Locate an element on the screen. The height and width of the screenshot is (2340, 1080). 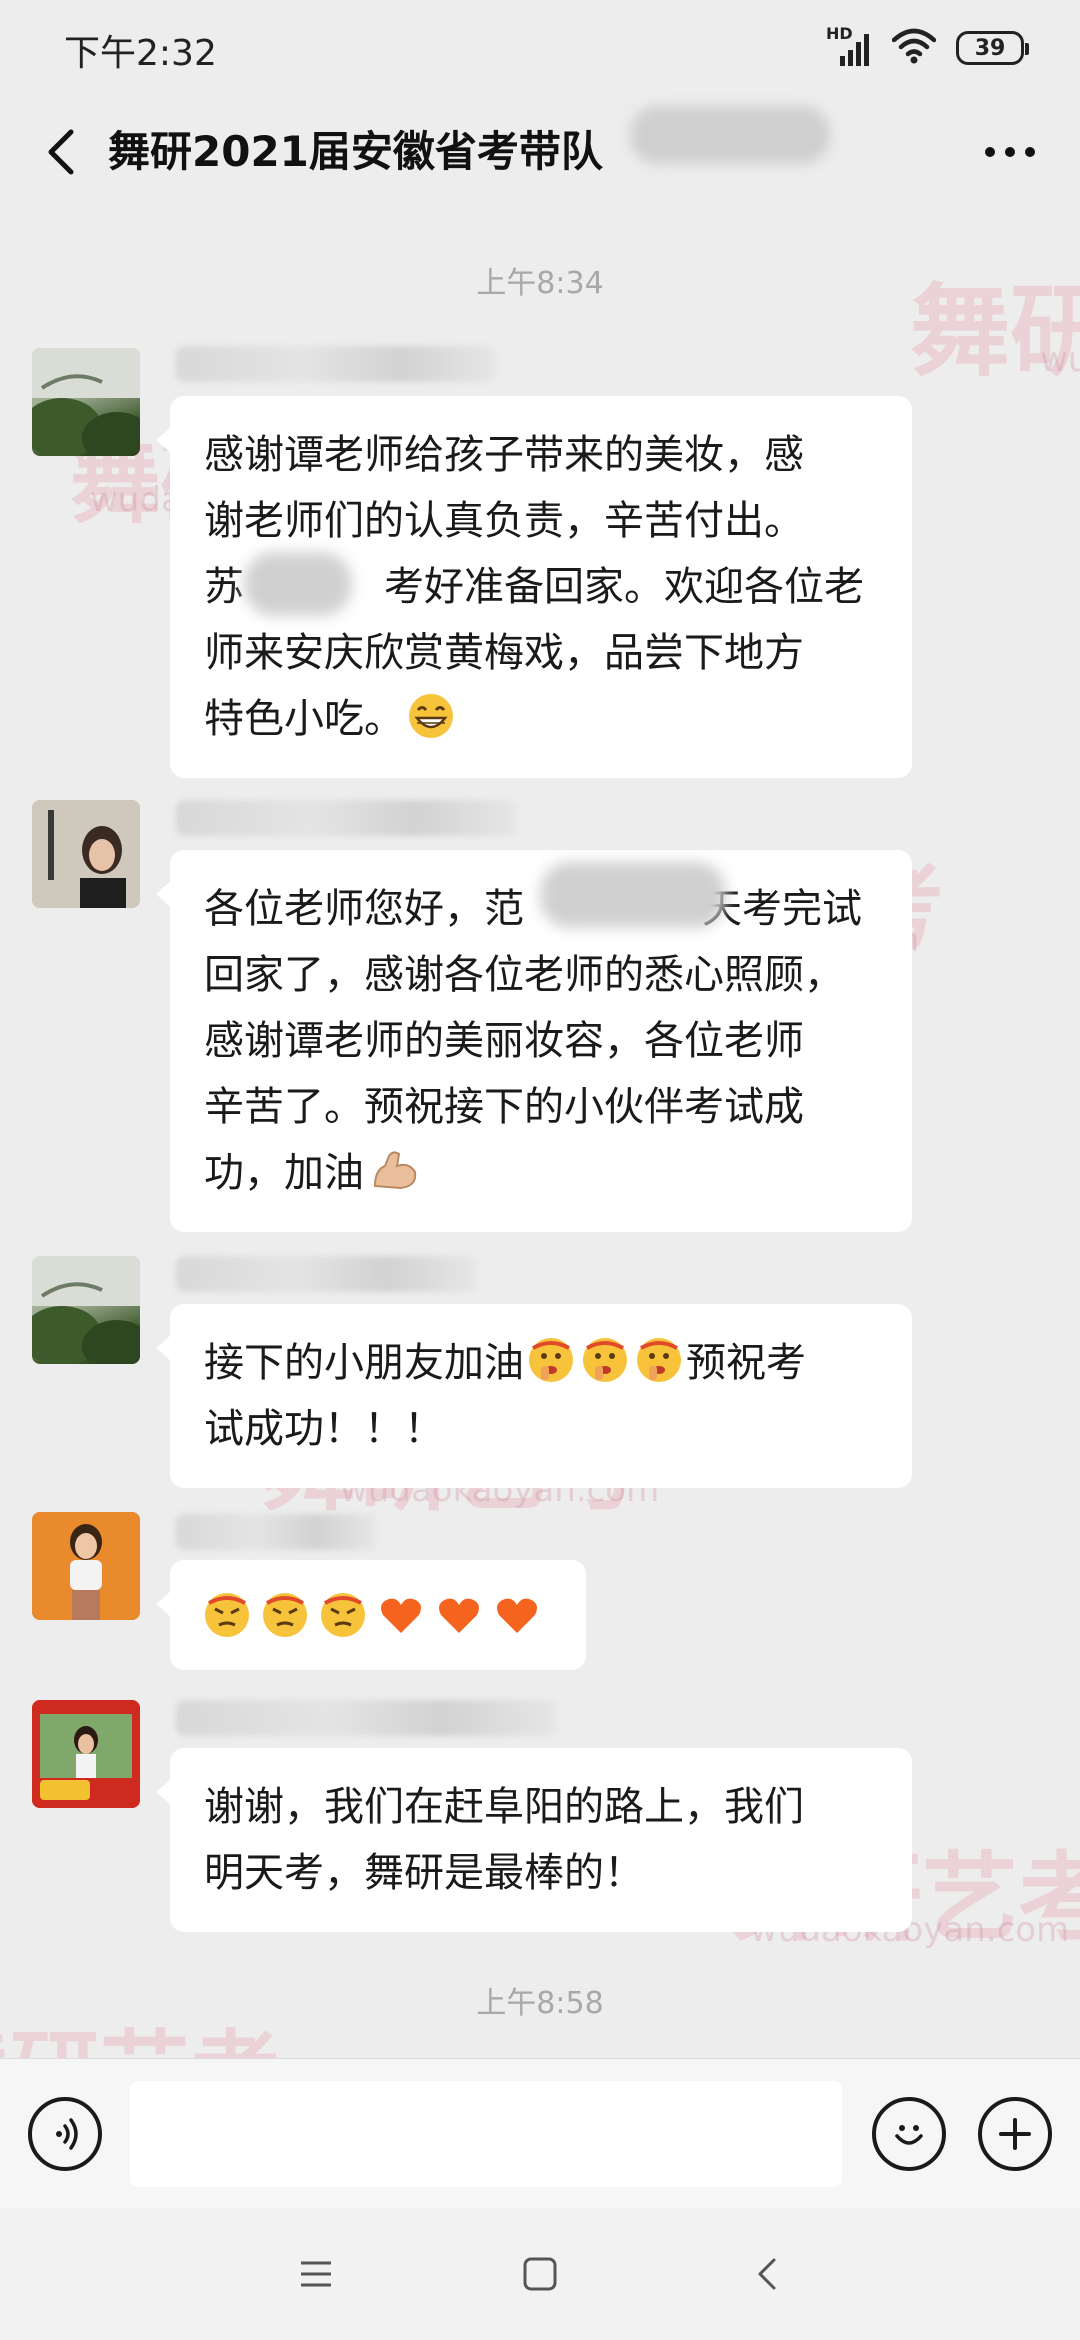
back-button is located at coordinates (60, 152).